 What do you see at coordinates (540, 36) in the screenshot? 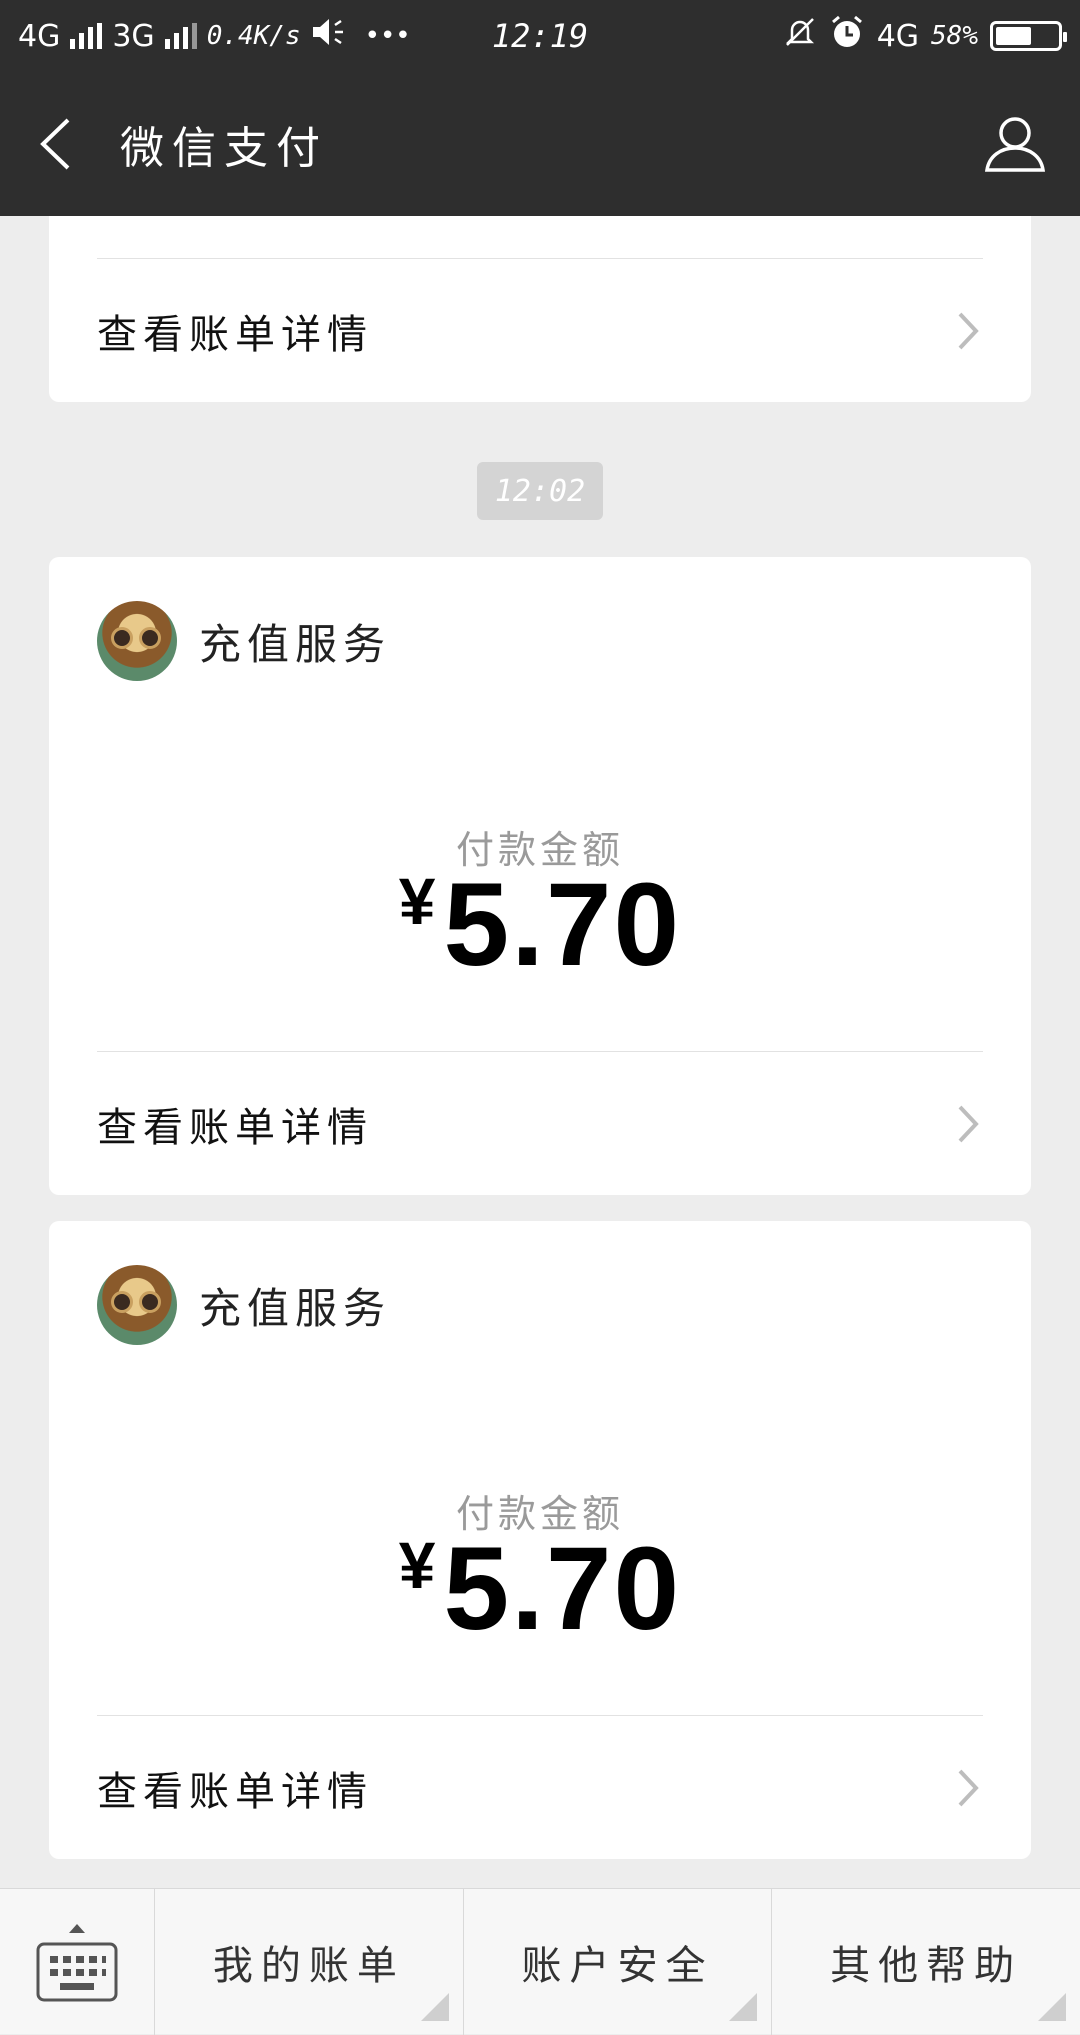
I see `status-bar: 4G 3G 0.4K/s ••• 12:19 4G 58%` at bounding box center [540, 36].